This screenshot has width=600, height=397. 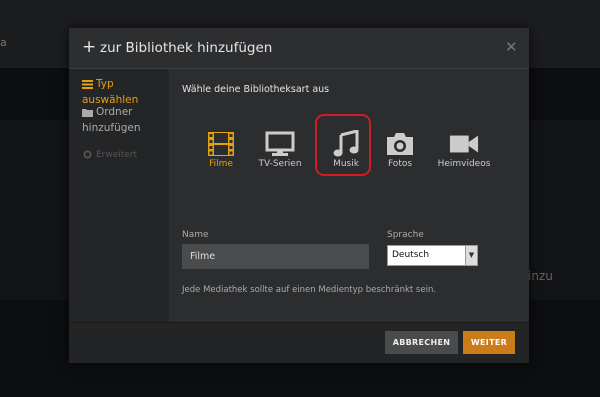 What do you see at coordinates (3, 42) in the screenshot?
I see `background-left-text: a` at bounding box center [3, 42].